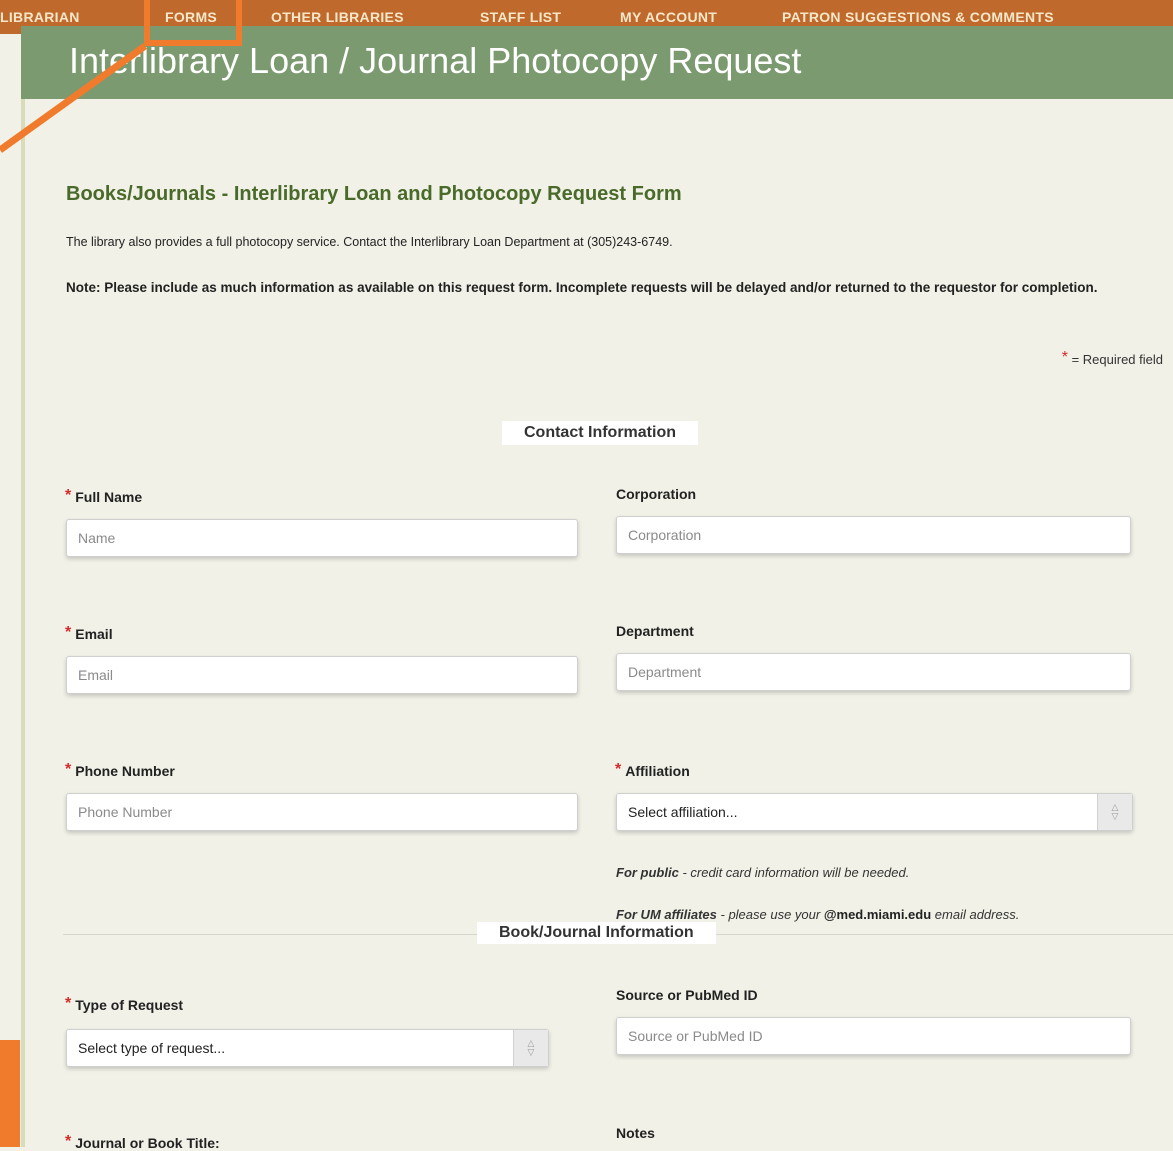  Describe the element at coordinates (322, 538) in the screenshot. I see `full-name-input` at that location.